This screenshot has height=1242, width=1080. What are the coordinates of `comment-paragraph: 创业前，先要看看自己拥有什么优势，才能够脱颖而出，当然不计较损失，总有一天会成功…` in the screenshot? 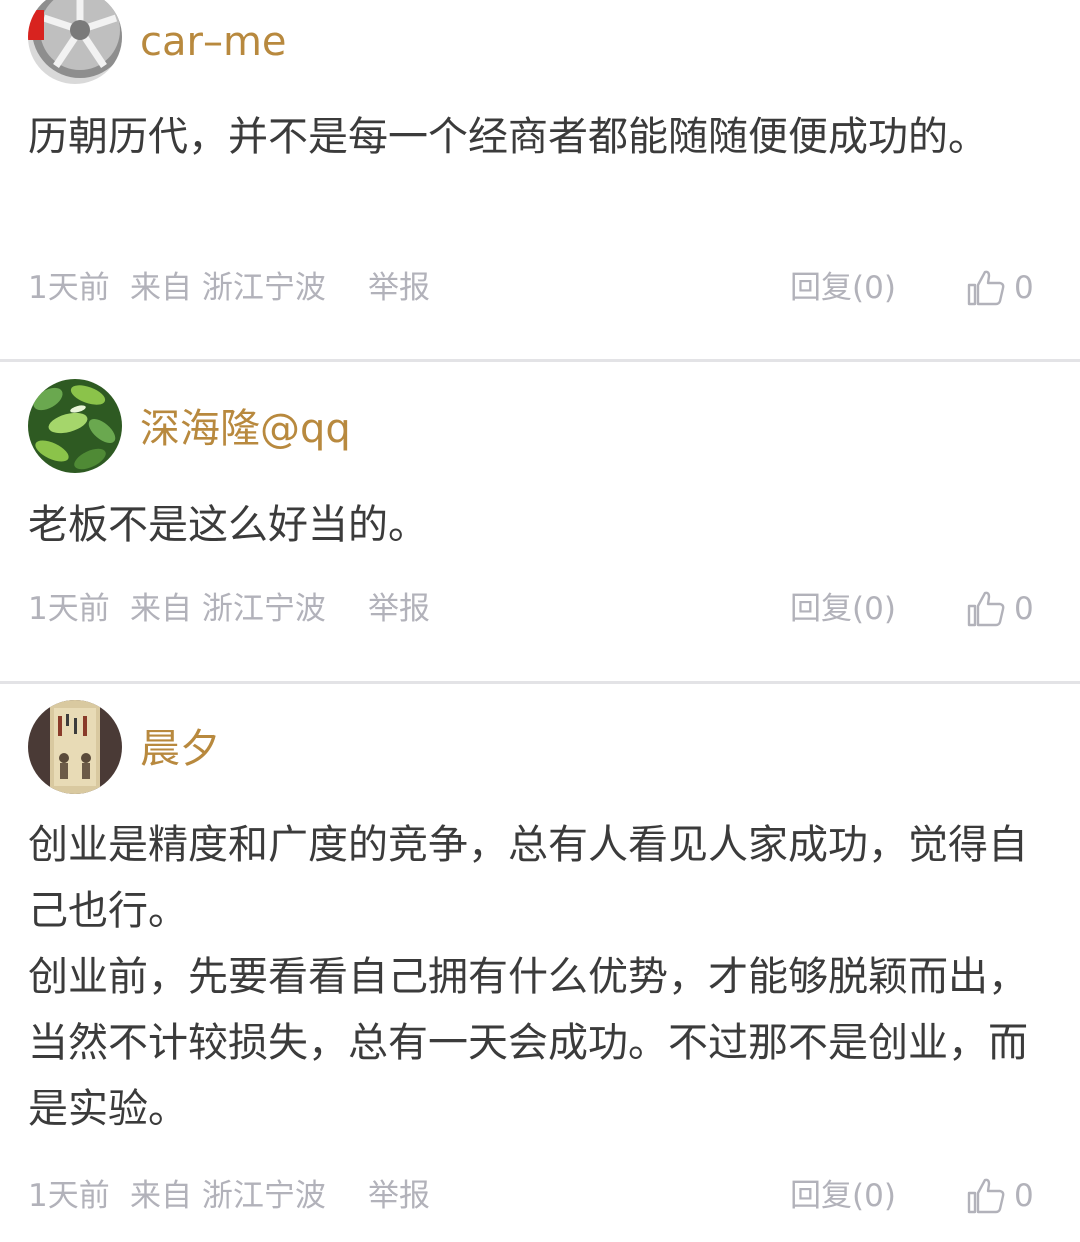 It's located at (528, 1043).